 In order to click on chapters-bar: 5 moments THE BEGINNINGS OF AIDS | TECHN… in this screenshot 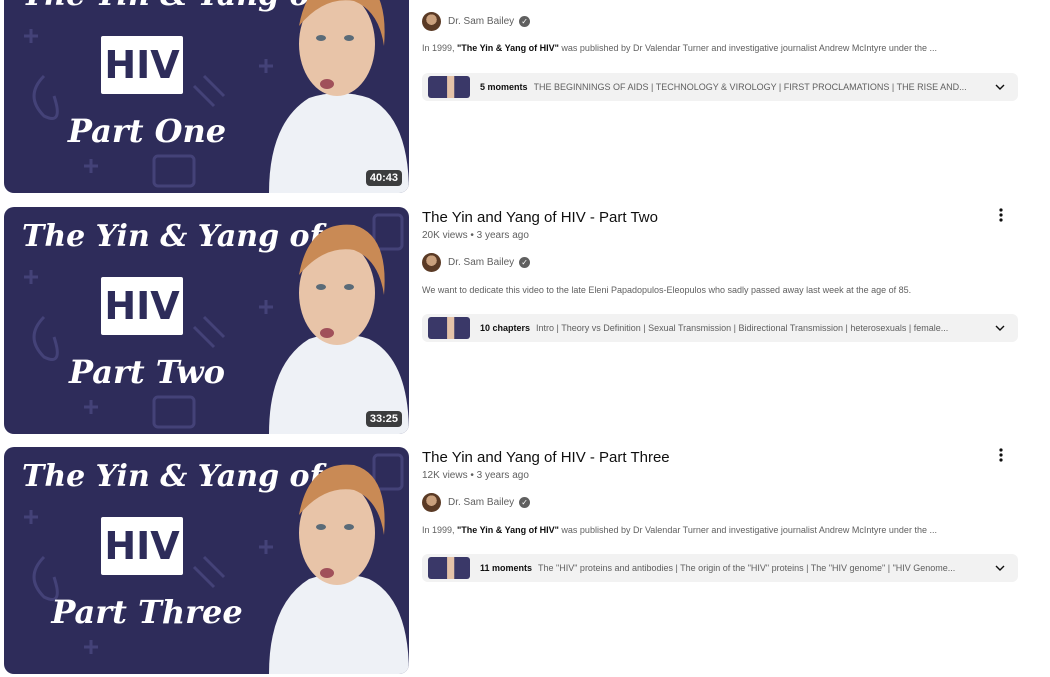, I will do `click(720, 87)`.